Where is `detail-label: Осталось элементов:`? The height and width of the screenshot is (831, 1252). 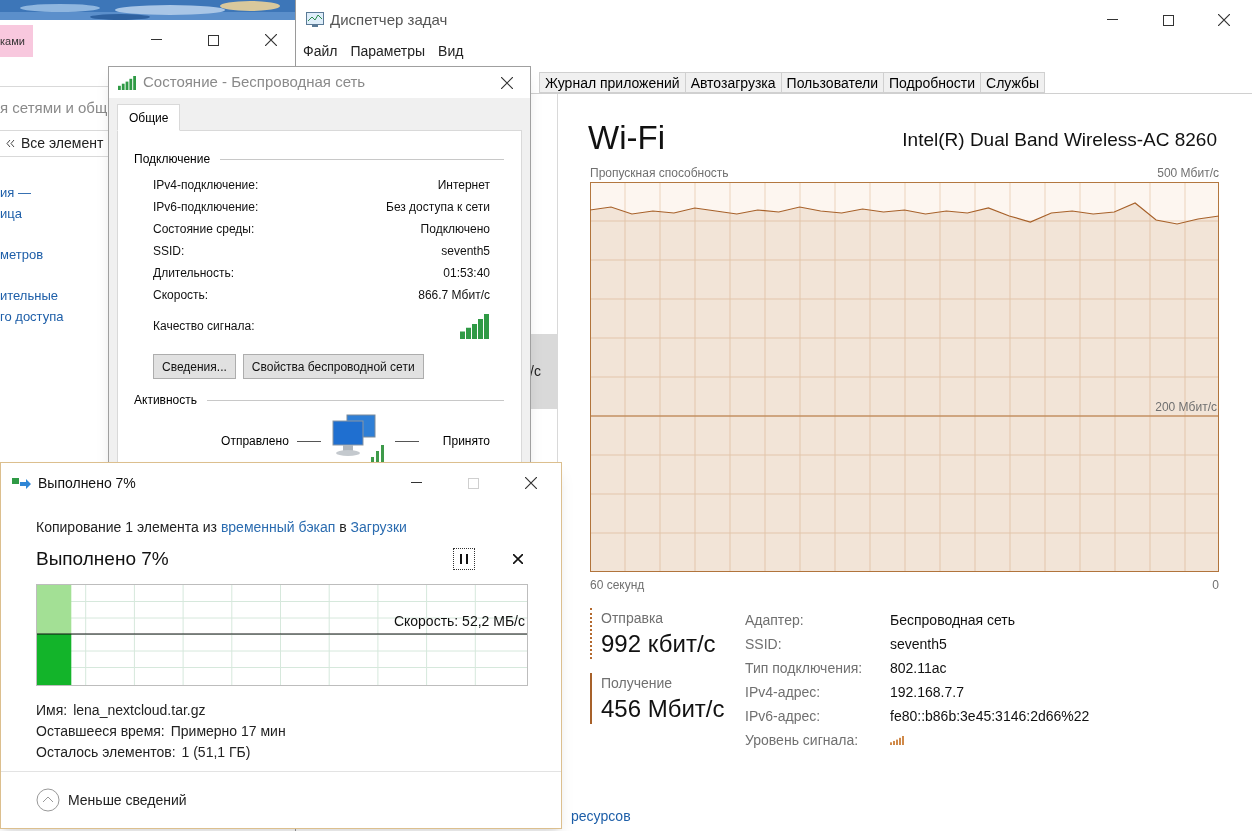
detail-label: Осталось элементов: is located at coordinates (106, 752).